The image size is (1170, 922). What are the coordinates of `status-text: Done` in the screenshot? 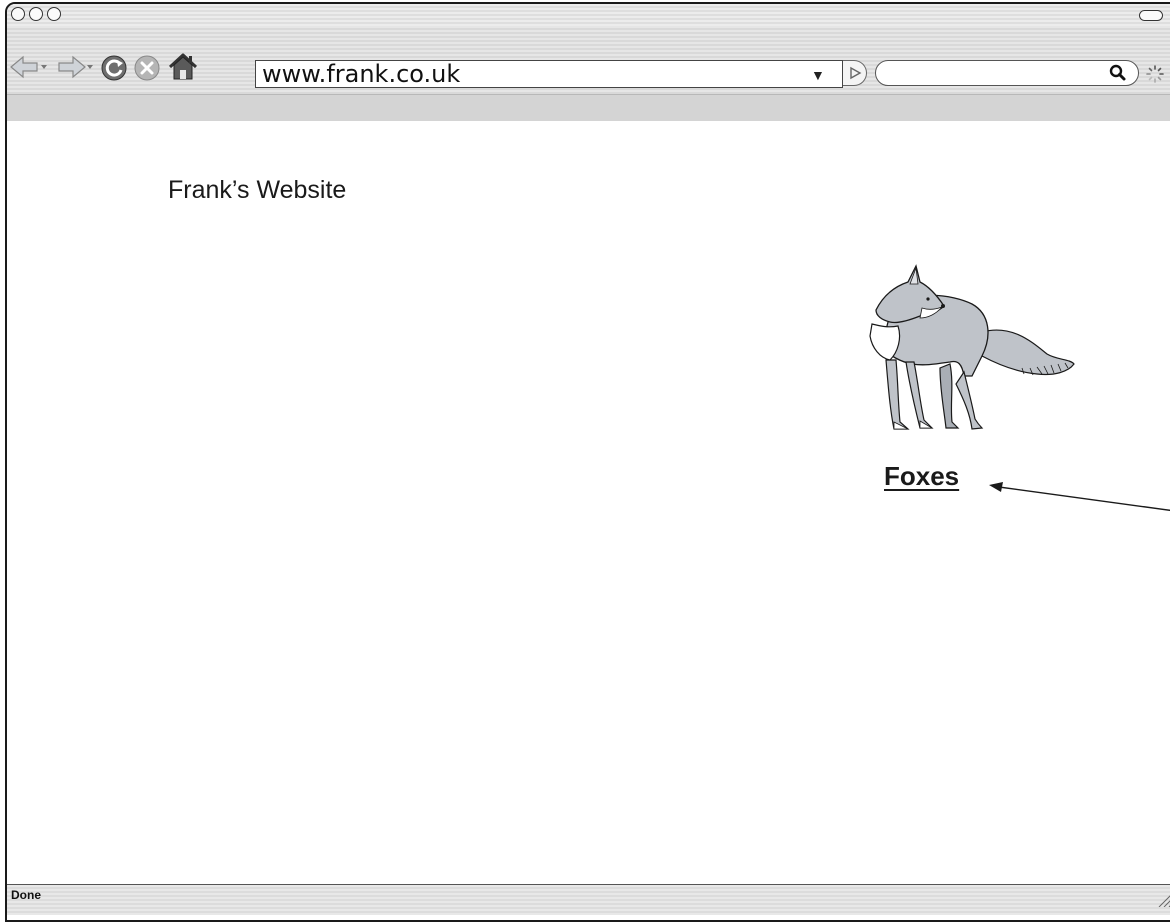 It's located at (26, 895).